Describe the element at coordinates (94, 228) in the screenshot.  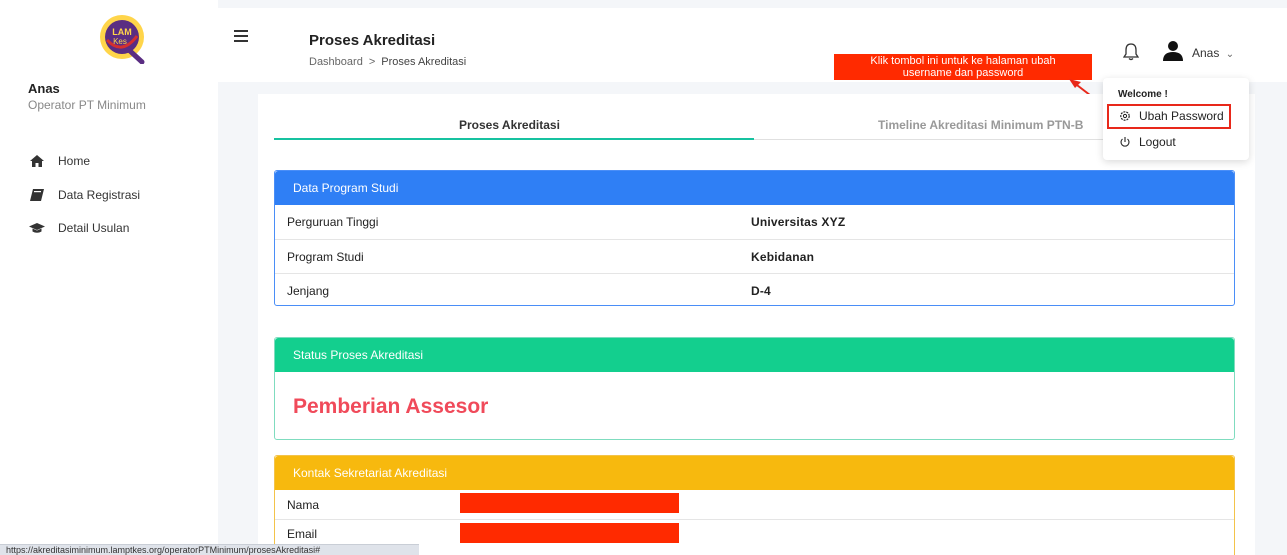
I see `sidebar-item-label: Detail Usulan` at that location.